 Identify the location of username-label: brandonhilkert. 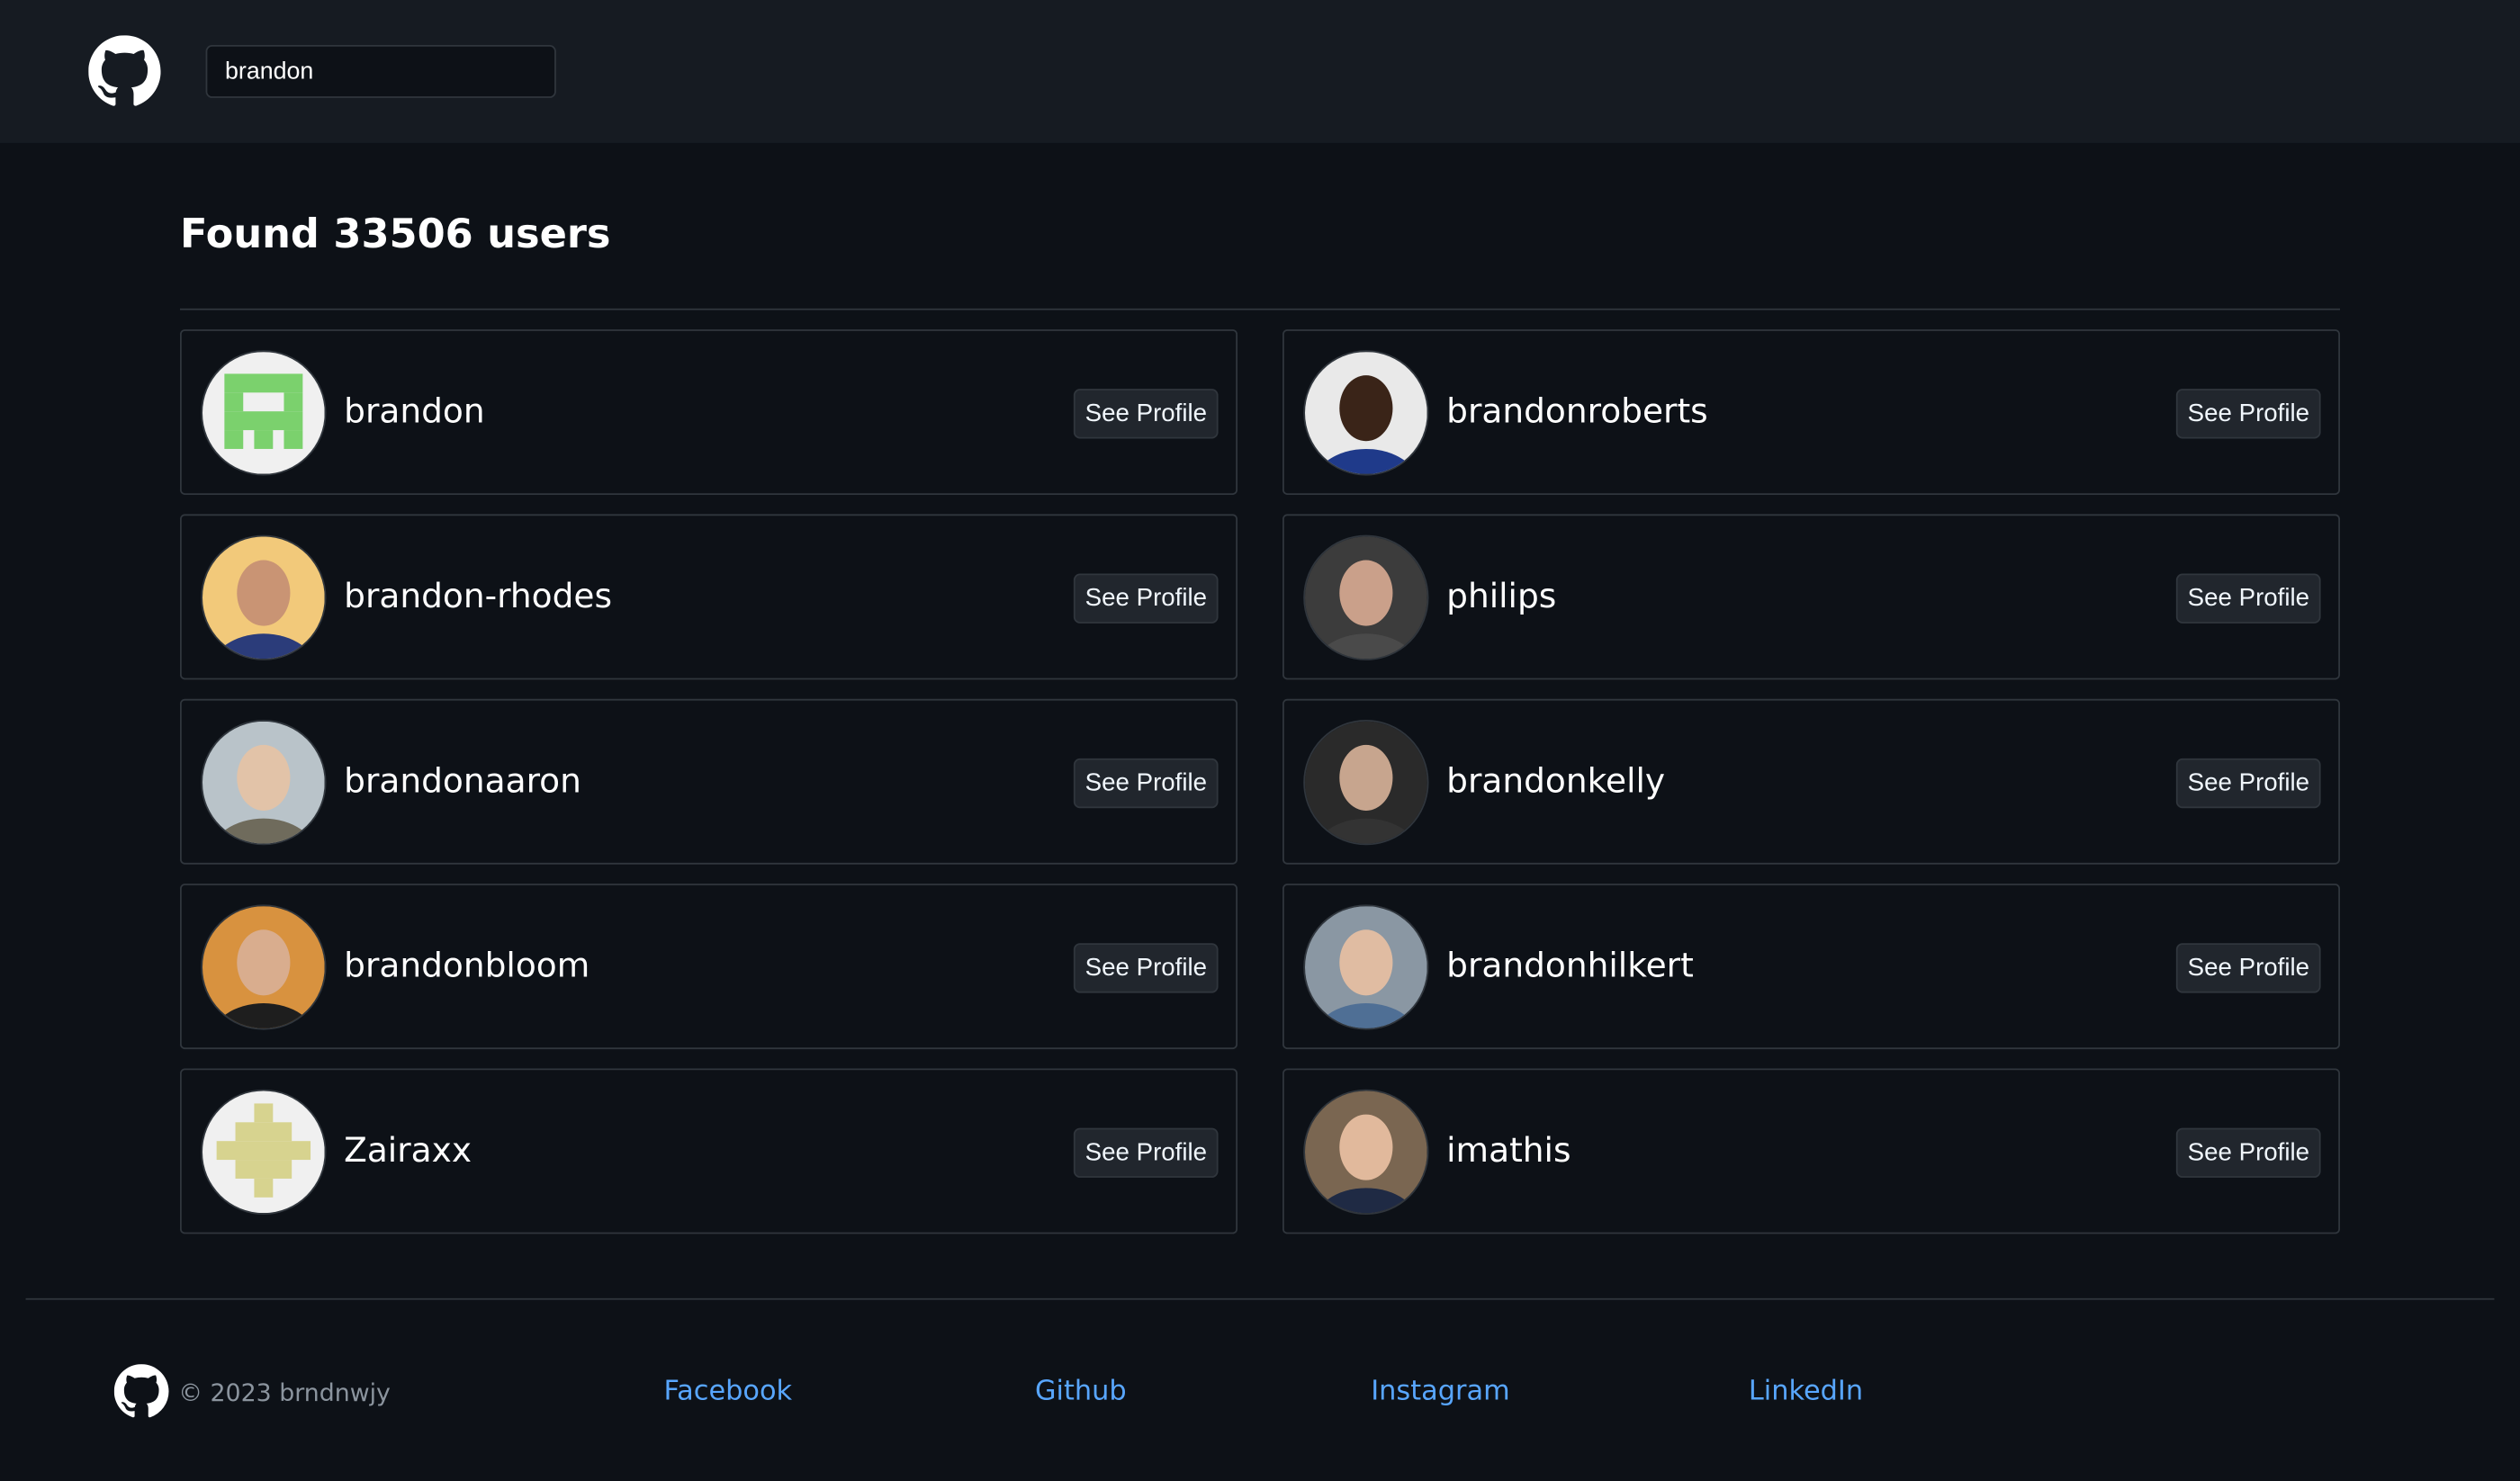
(1570, 965).